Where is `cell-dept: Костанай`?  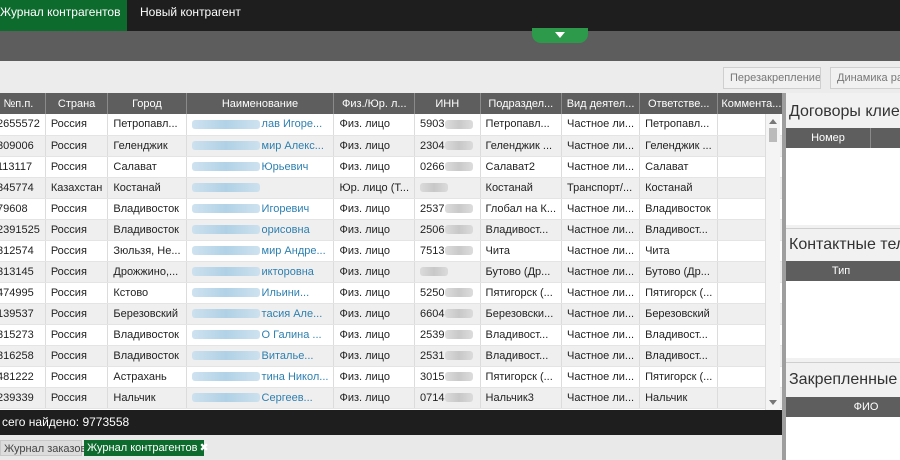 cell-dept: Костанай is located at coordinates (521, 188).